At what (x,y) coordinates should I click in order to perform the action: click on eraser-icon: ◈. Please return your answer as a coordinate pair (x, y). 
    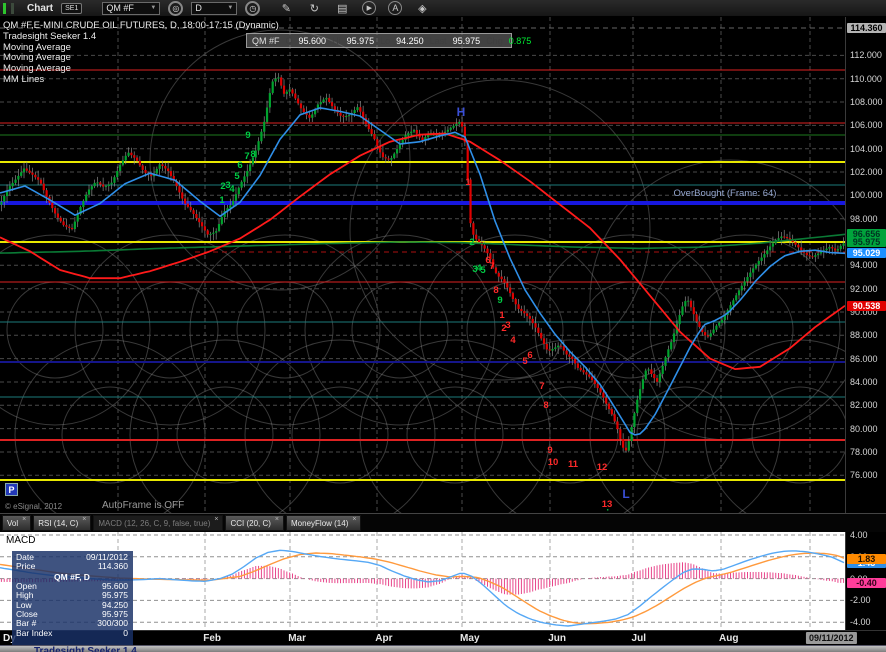
    Looking at the image, I should click on (422, 8).